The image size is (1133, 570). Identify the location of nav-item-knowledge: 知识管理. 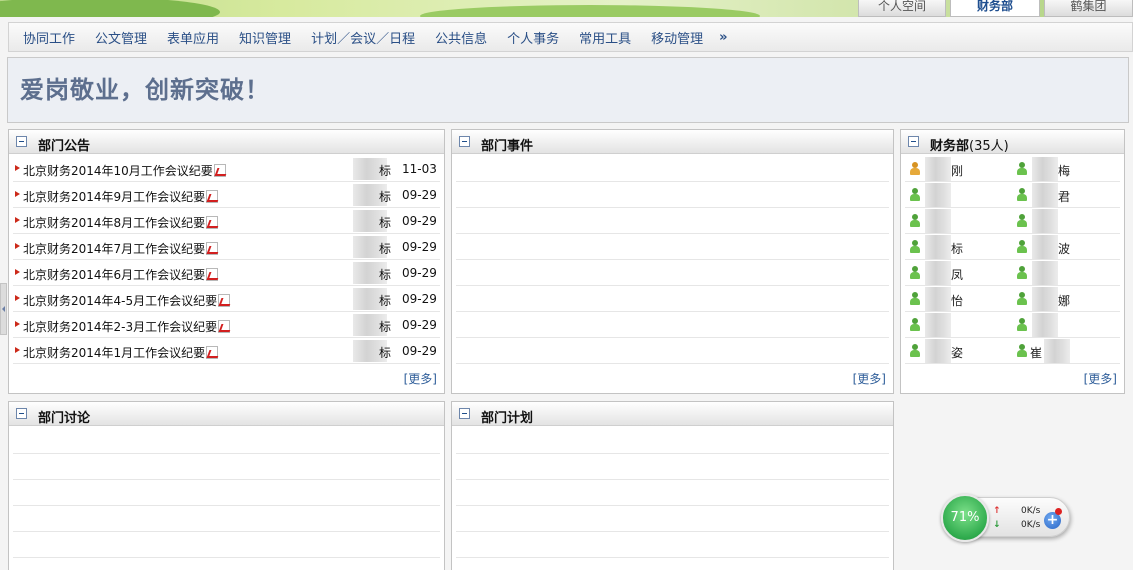
(267, 37).